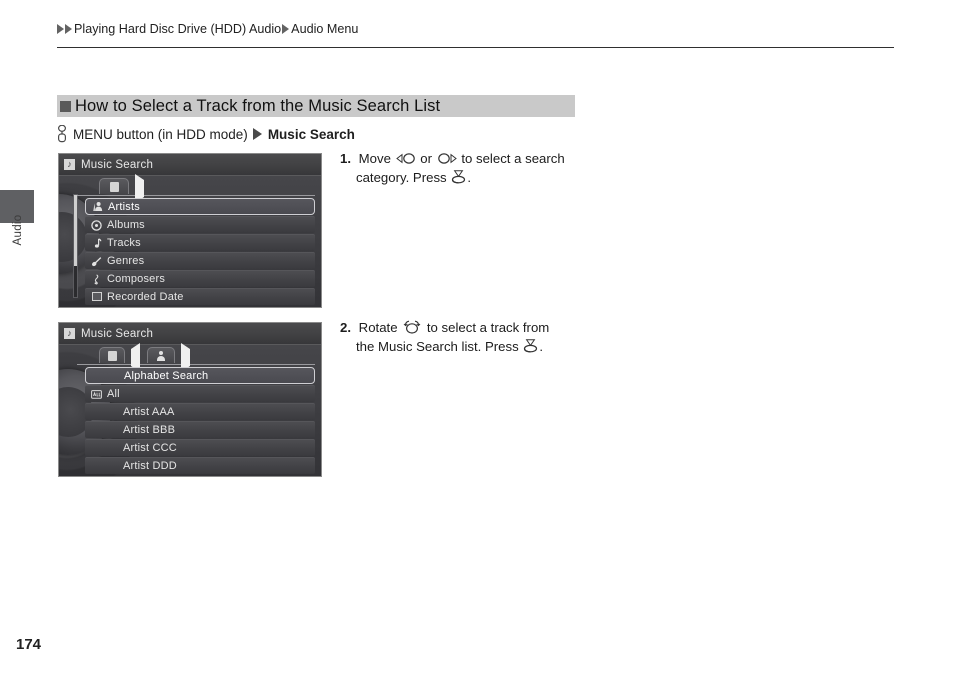  I want to click on step-text: to select a search, so click(513, 158).